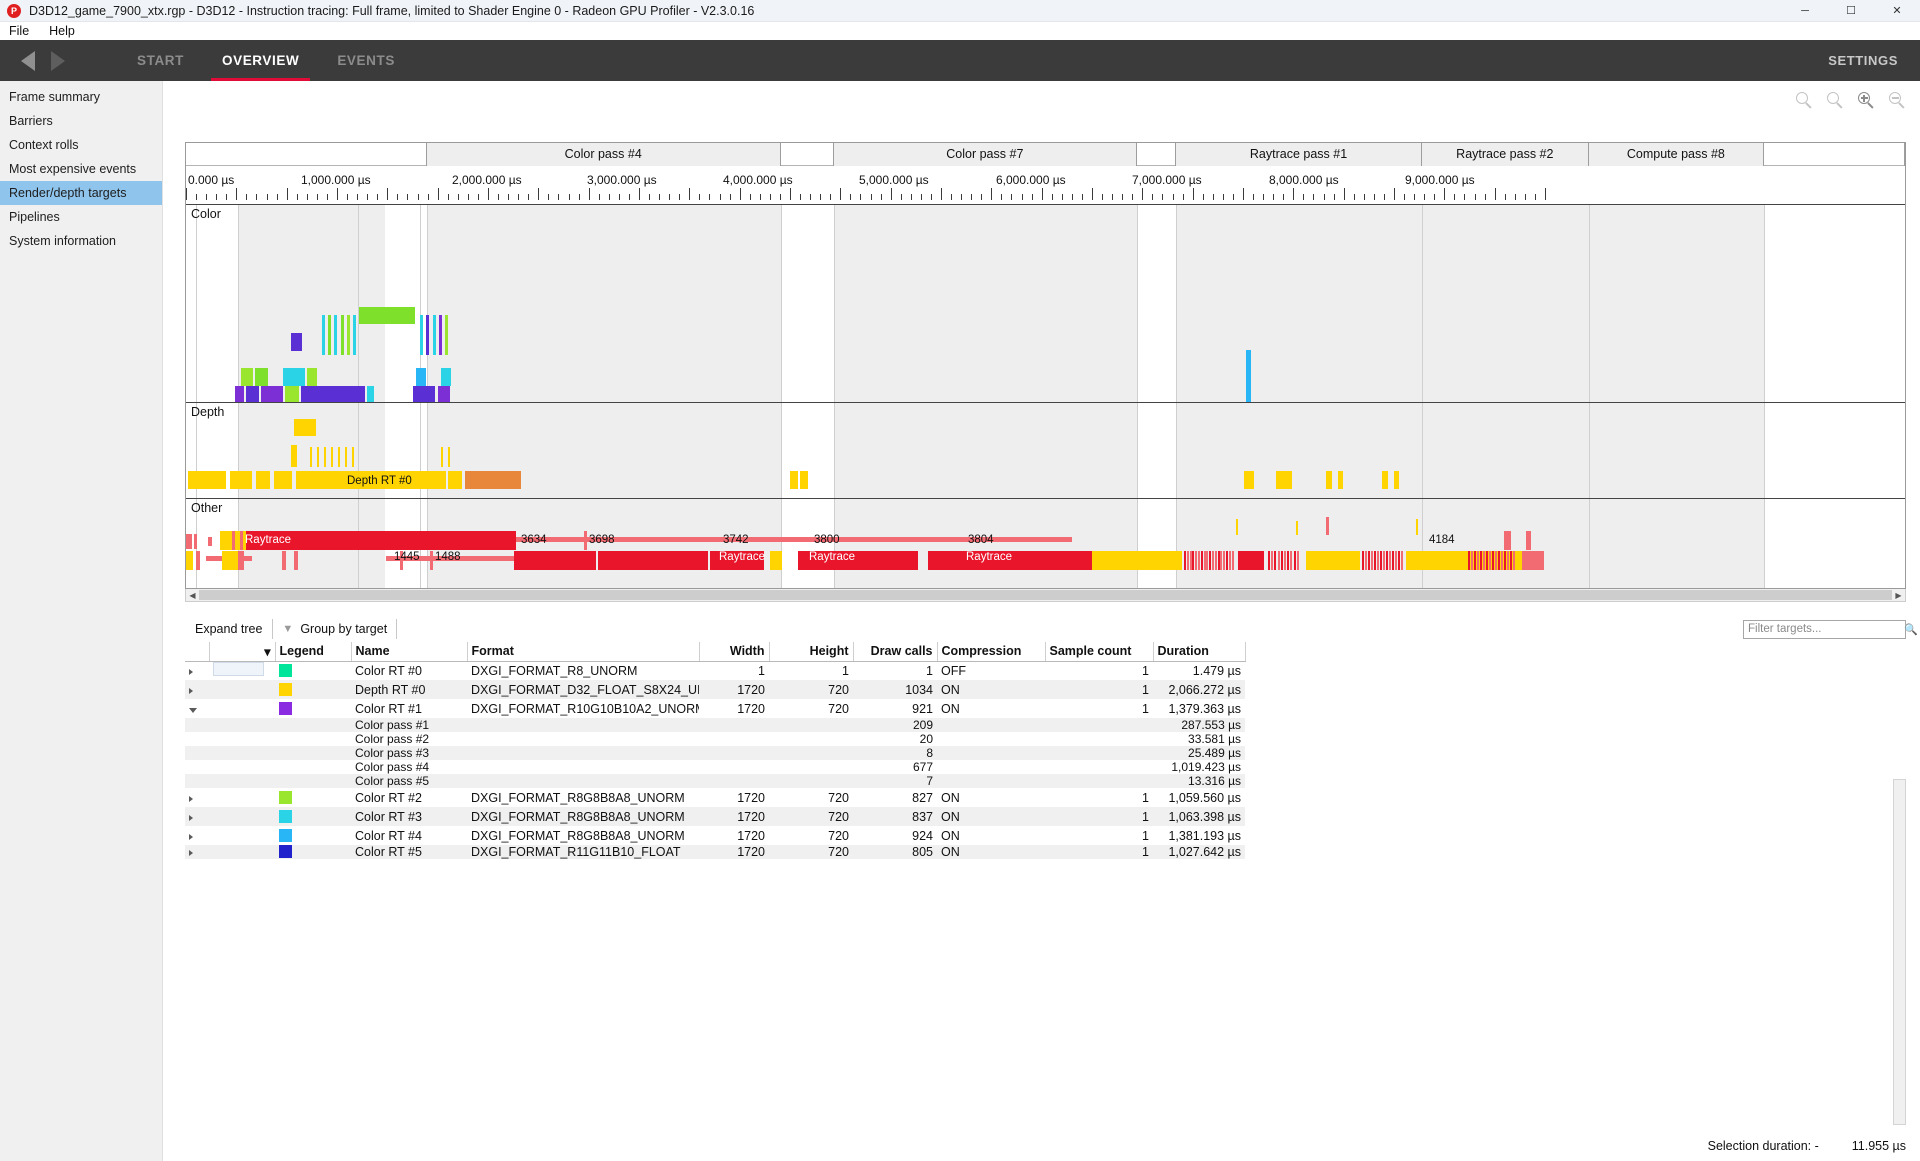 Image resolution: width=1920 pixels, height=1161 pixels. I want to click on col-format: Format, so click(583, 652).